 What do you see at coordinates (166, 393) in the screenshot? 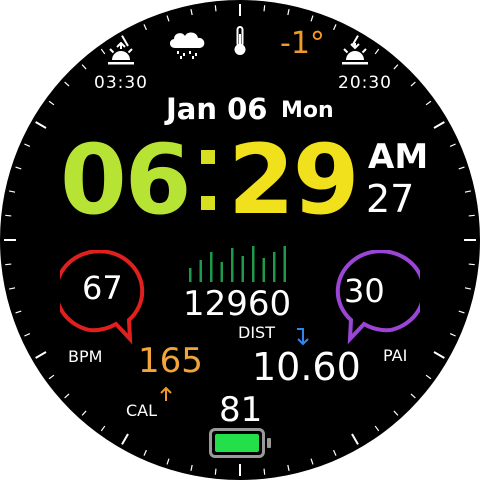
I see `calories-arrow-icon` at bounding box center [166, 393].